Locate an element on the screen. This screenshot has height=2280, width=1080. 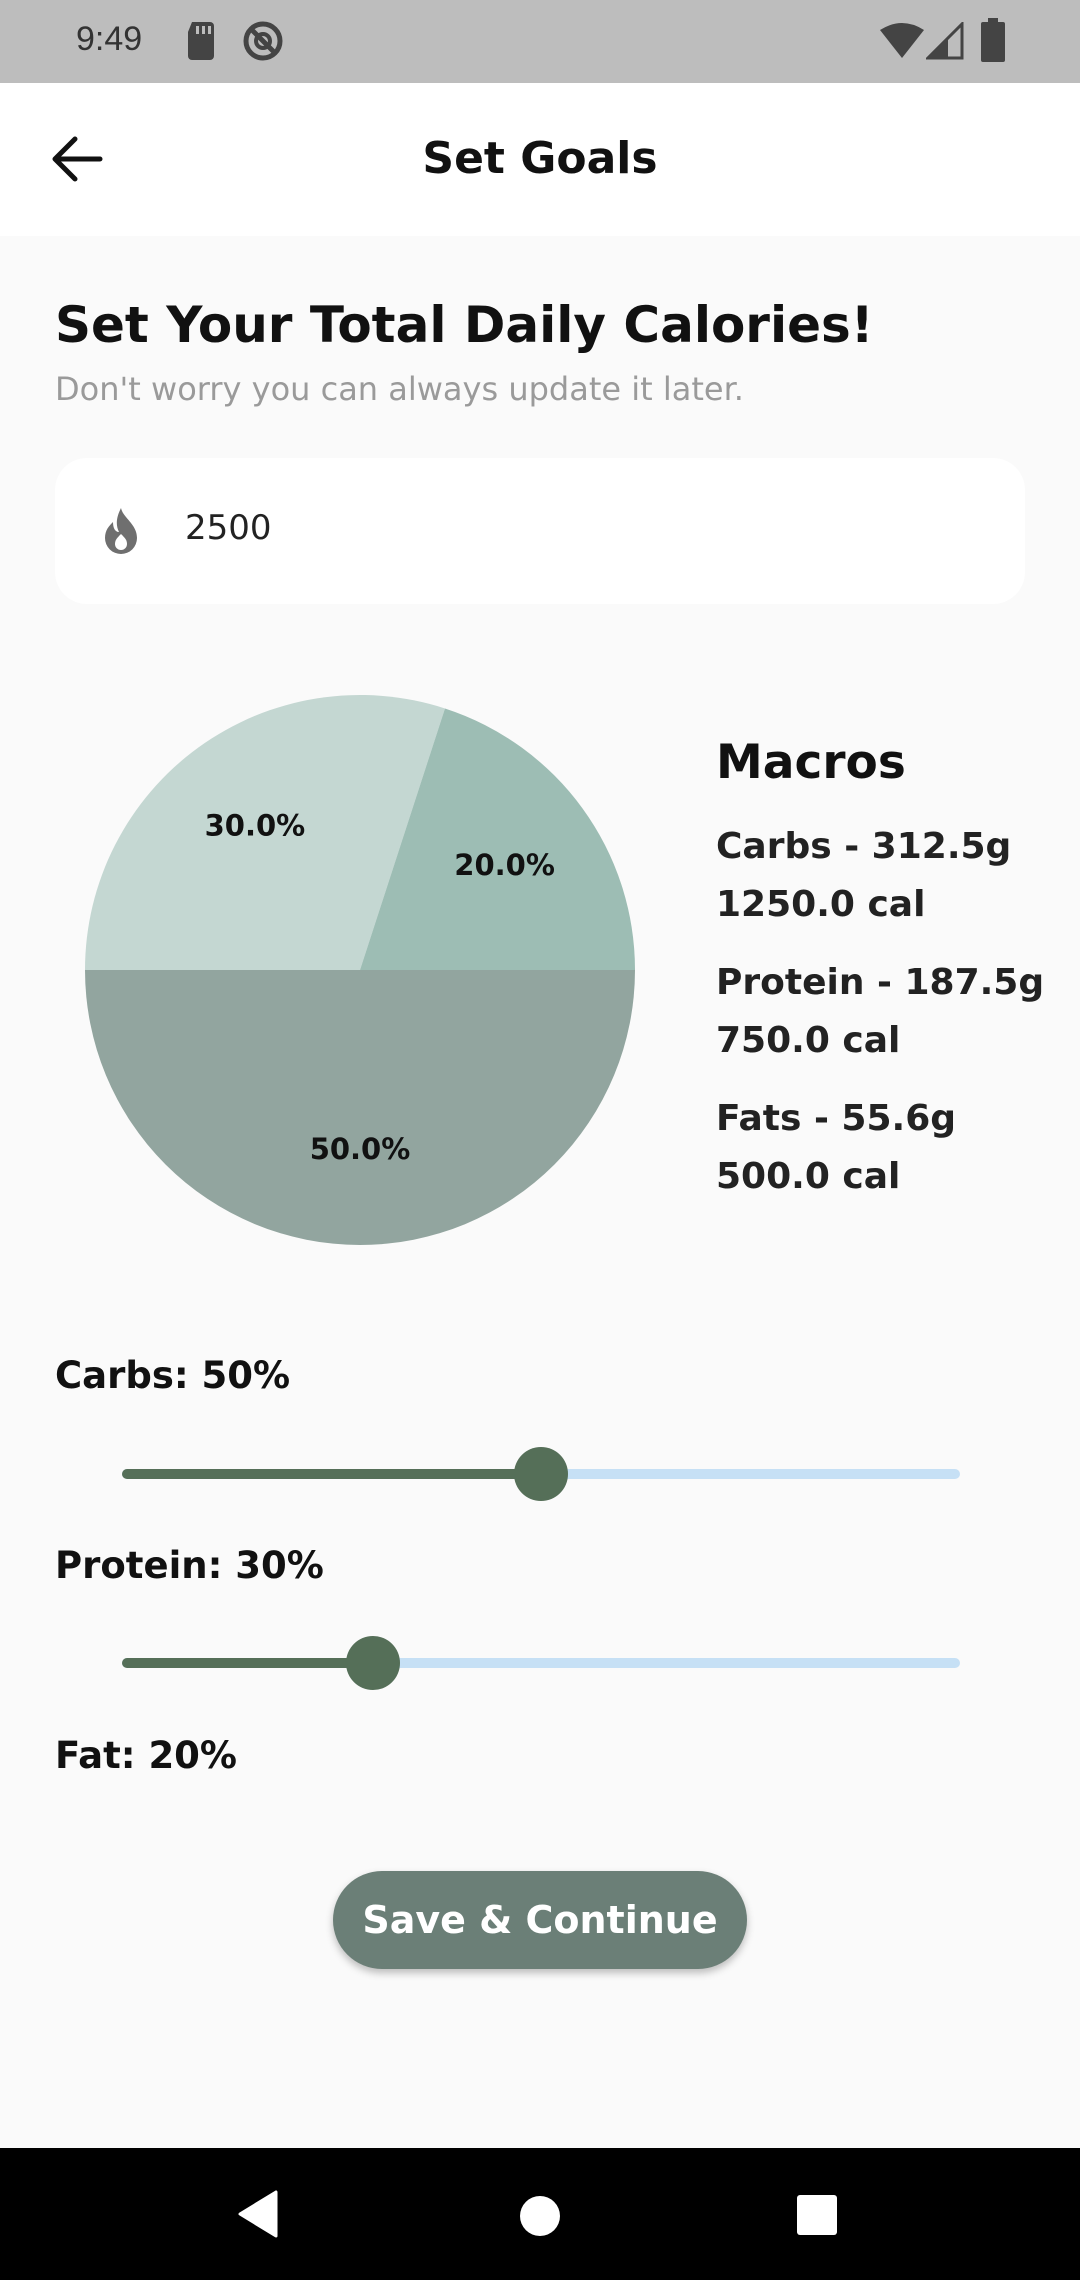
macro-fats-cal: 500.0 cal is located at coordinates (808, 1176).